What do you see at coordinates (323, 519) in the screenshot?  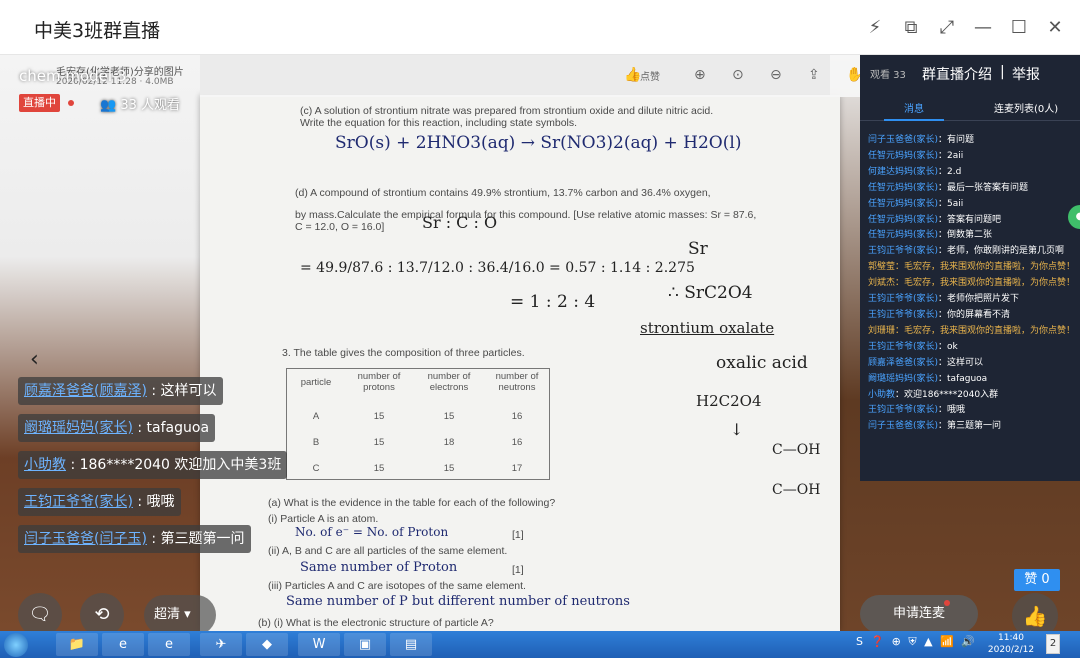 I see `question-a-i: (i) Particle A is an atom.` at bounding box center [323, 519].